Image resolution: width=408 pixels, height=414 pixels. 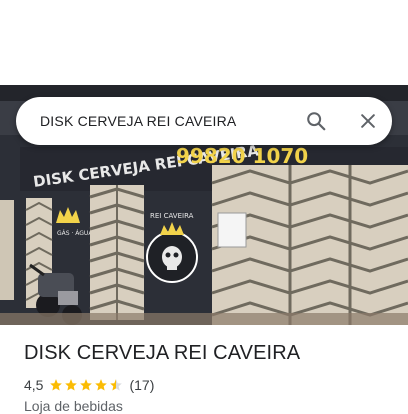 What do you see at coordinates (162, 353) in the screenshot?
I see `place-name: DISK CERVEJA REI CAVEIRA` at bounding box center [162, 353].